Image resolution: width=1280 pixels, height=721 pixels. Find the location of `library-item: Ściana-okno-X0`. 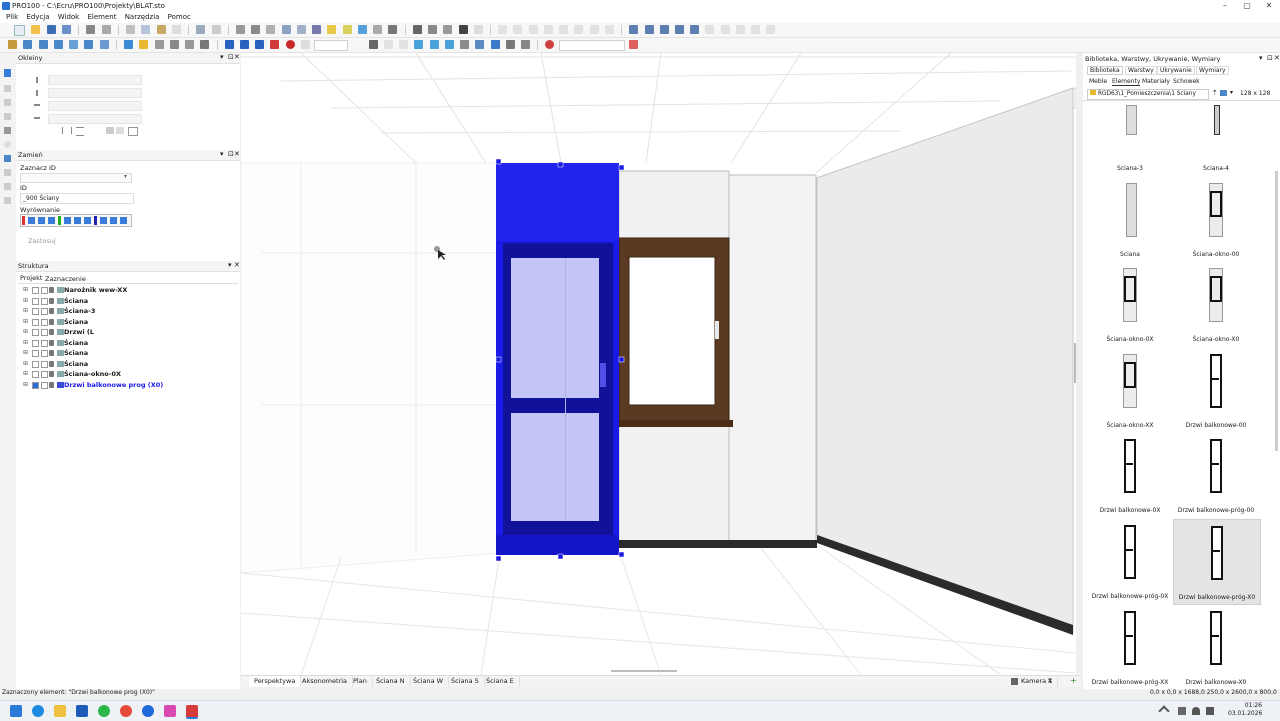

library-item: Ściana-okno-X0 is located at coordinates (1216, 304).